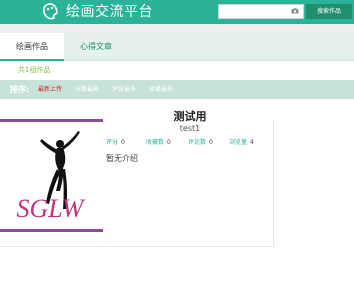 This screenshot has height=289, width=354. Describe the element at coordinates (112, 142) in the screenshot. I see `stat-score-label: 评分` at that location.